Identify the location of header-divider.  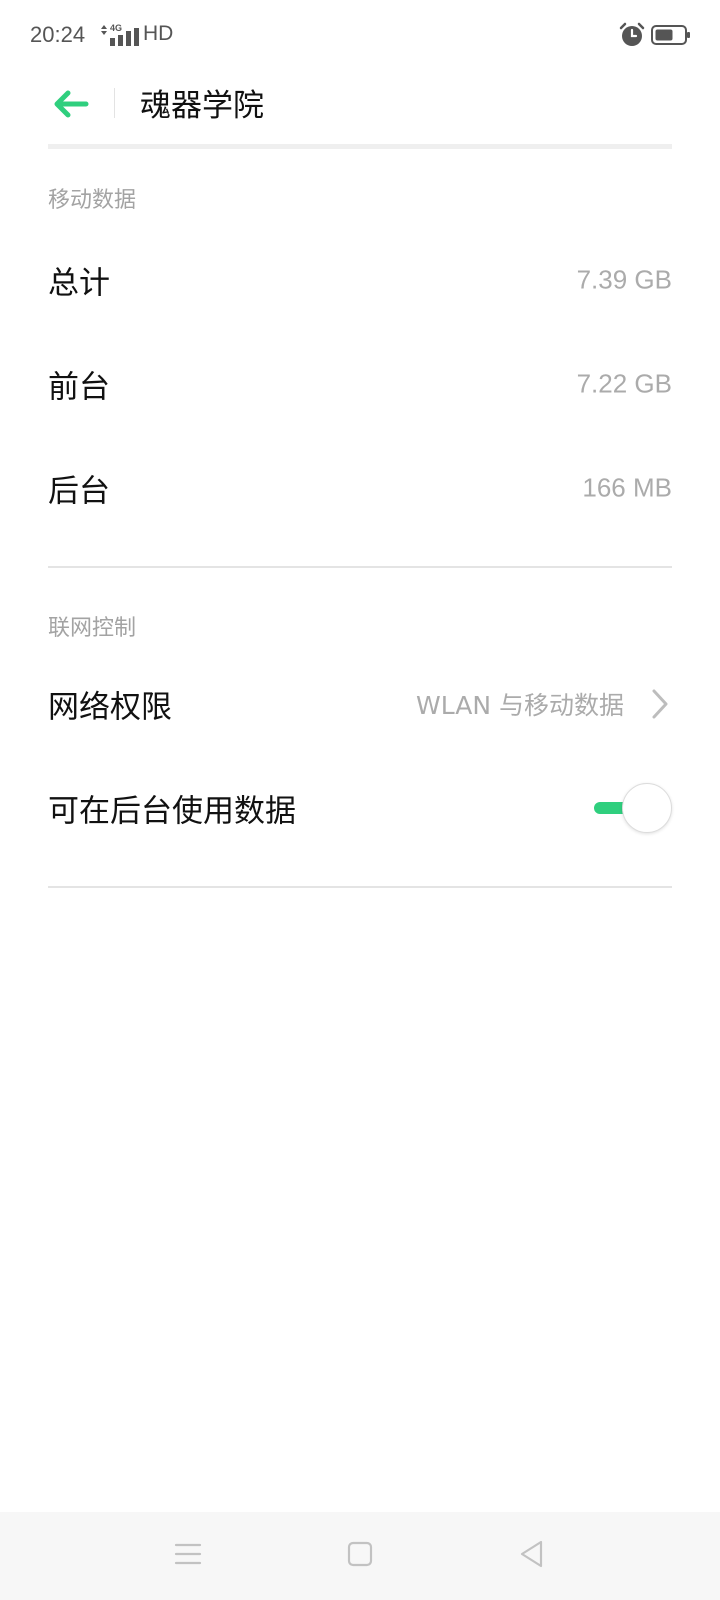
(114, 103).